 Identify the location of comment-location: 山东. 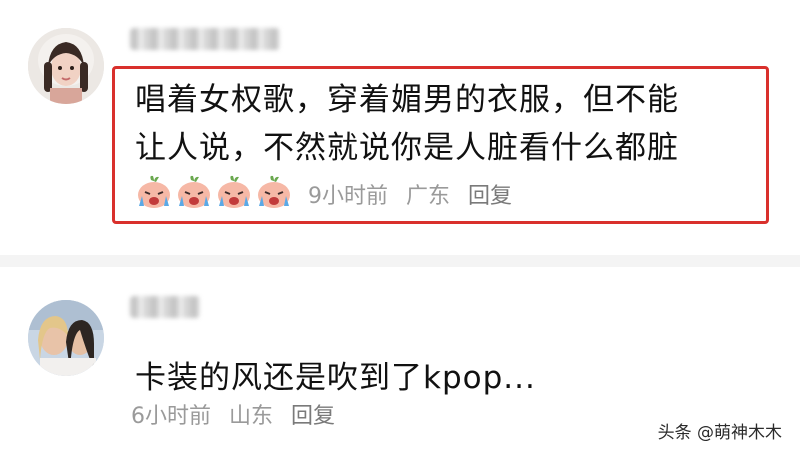
(251, 416).